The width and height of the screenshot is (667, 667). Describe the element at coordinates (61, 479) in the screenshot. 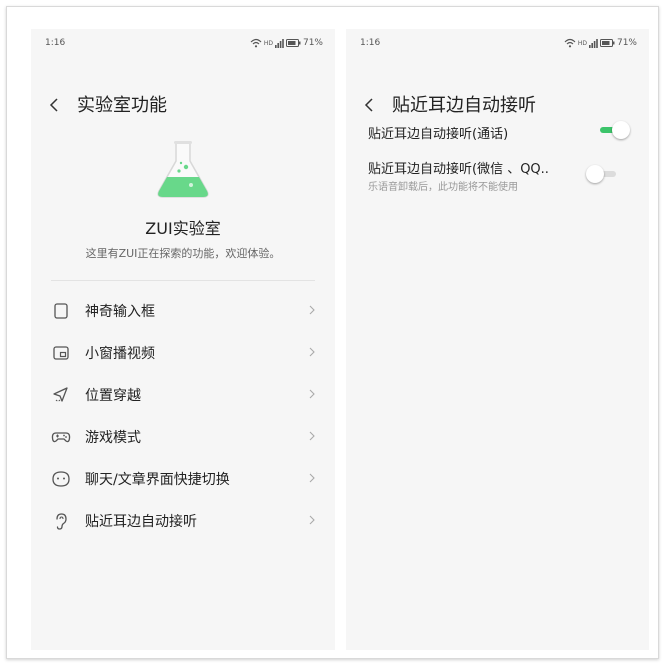

I see `chat-switch-icon` at that location.